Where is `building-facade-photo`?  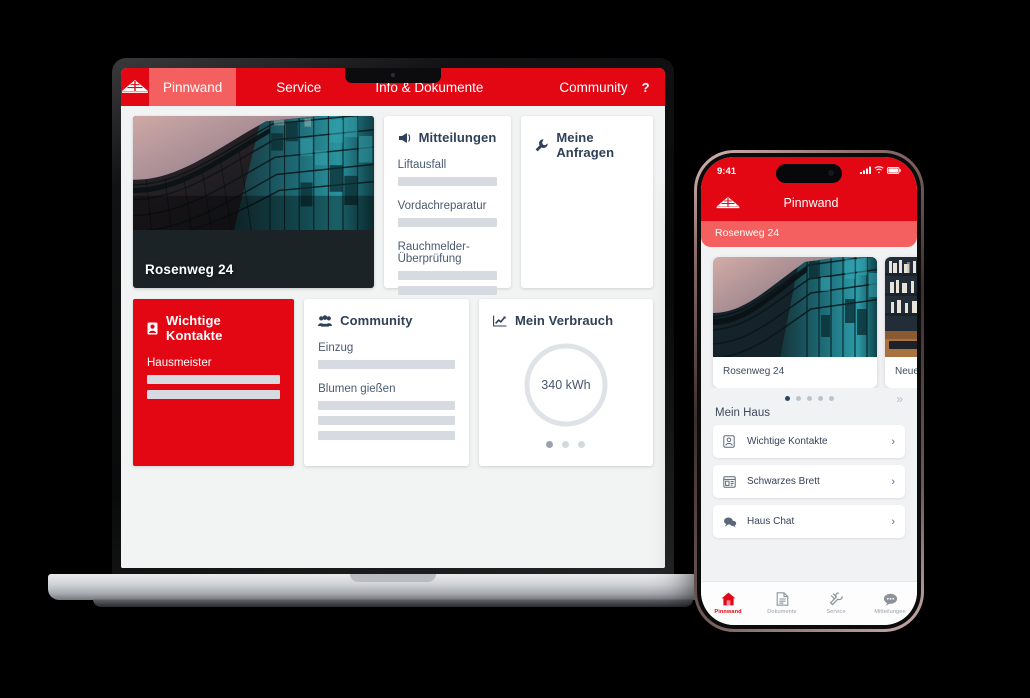 building-facade-photo is located at coordinates (795, 307).